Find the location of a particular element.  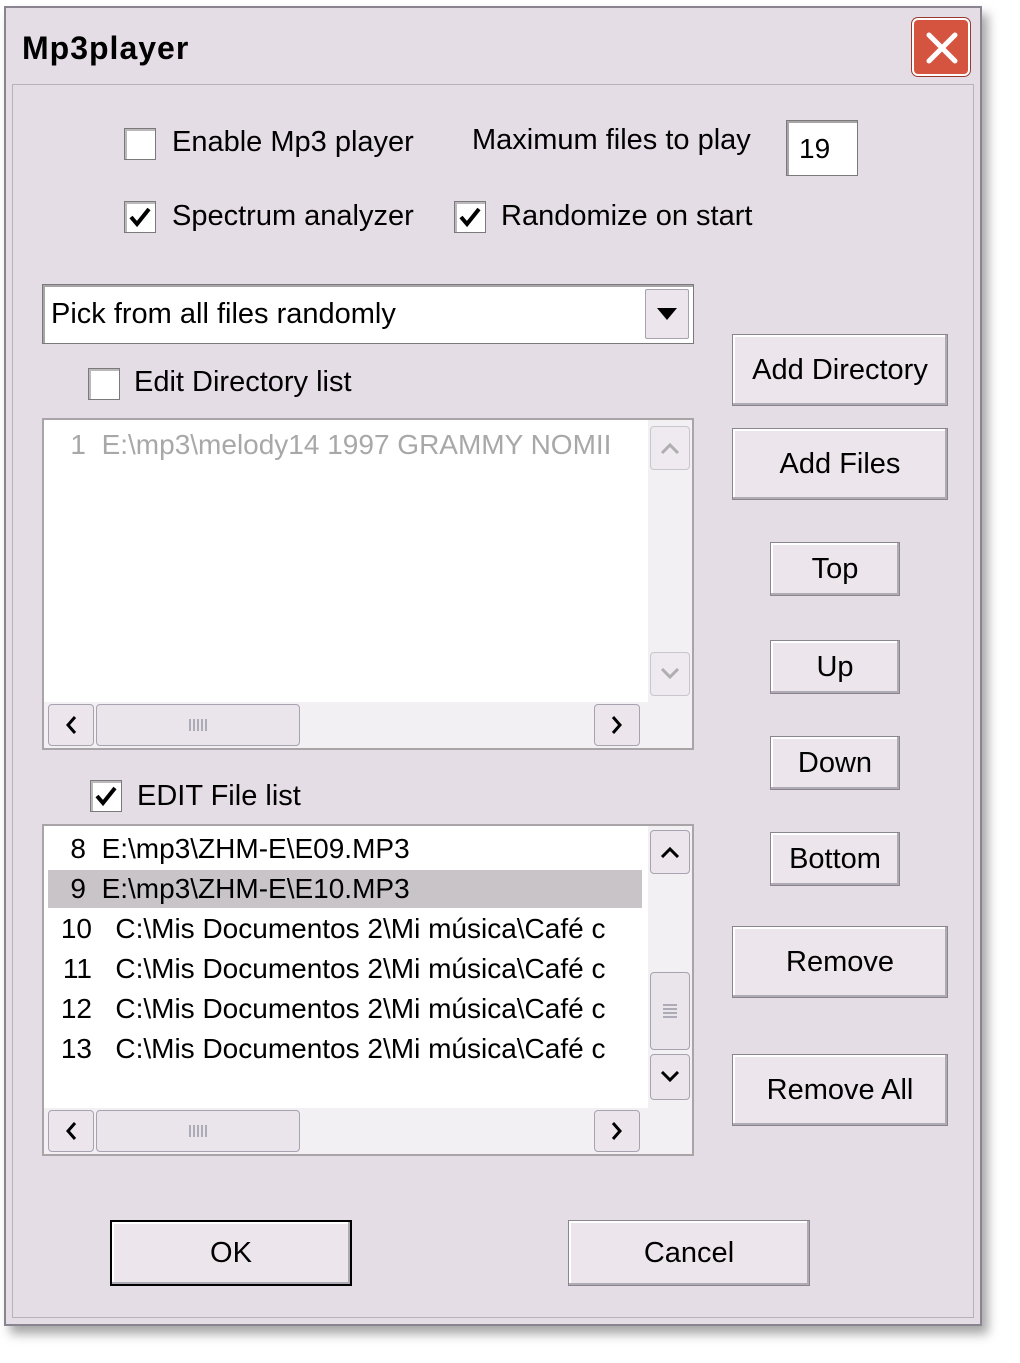

maximum-files-input: 19 is located at coordinates (822, 148).